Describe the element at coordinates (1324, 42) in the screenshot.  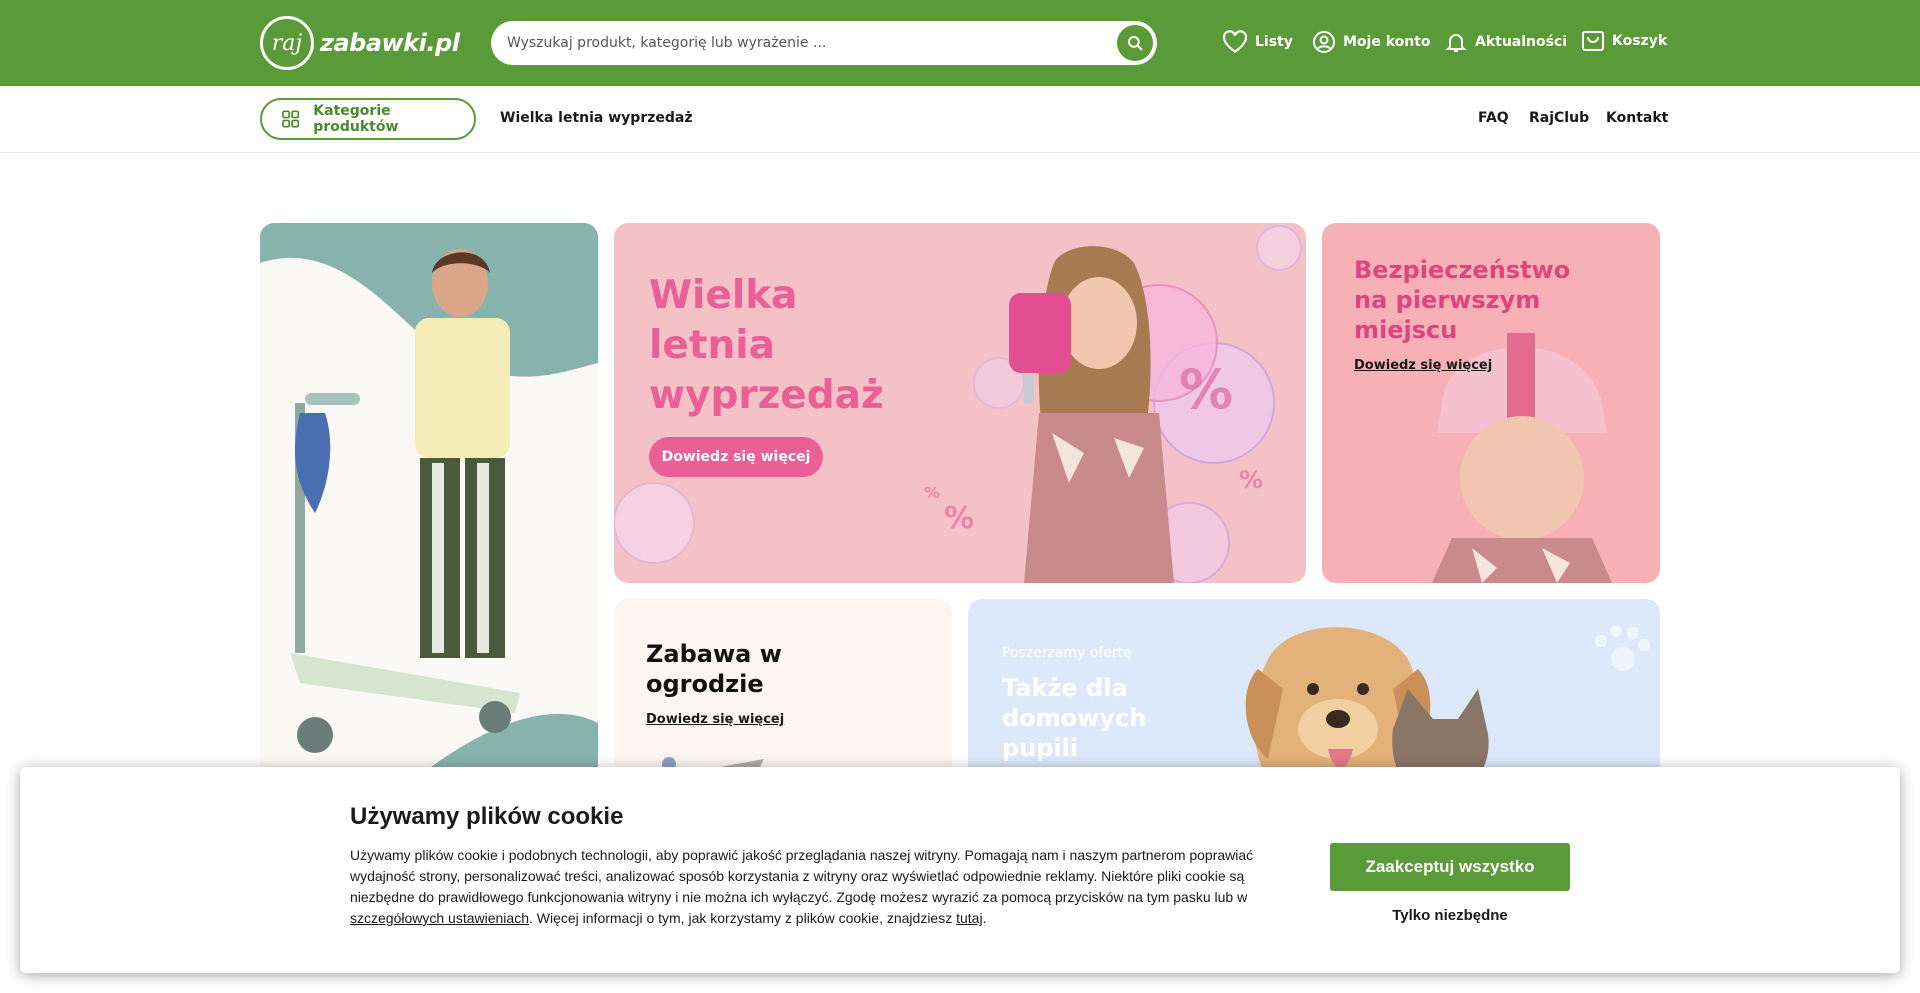
I see `user-icon` at that location.